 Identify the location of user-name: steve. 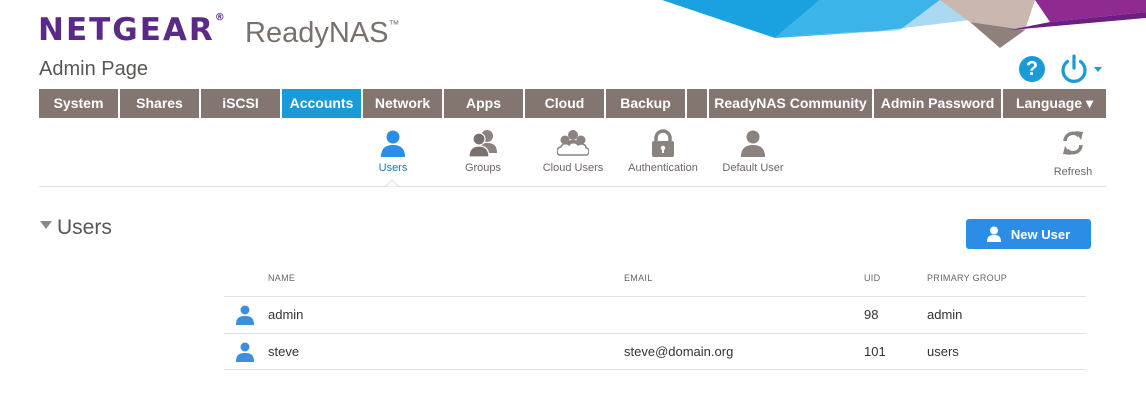
(284, 351).